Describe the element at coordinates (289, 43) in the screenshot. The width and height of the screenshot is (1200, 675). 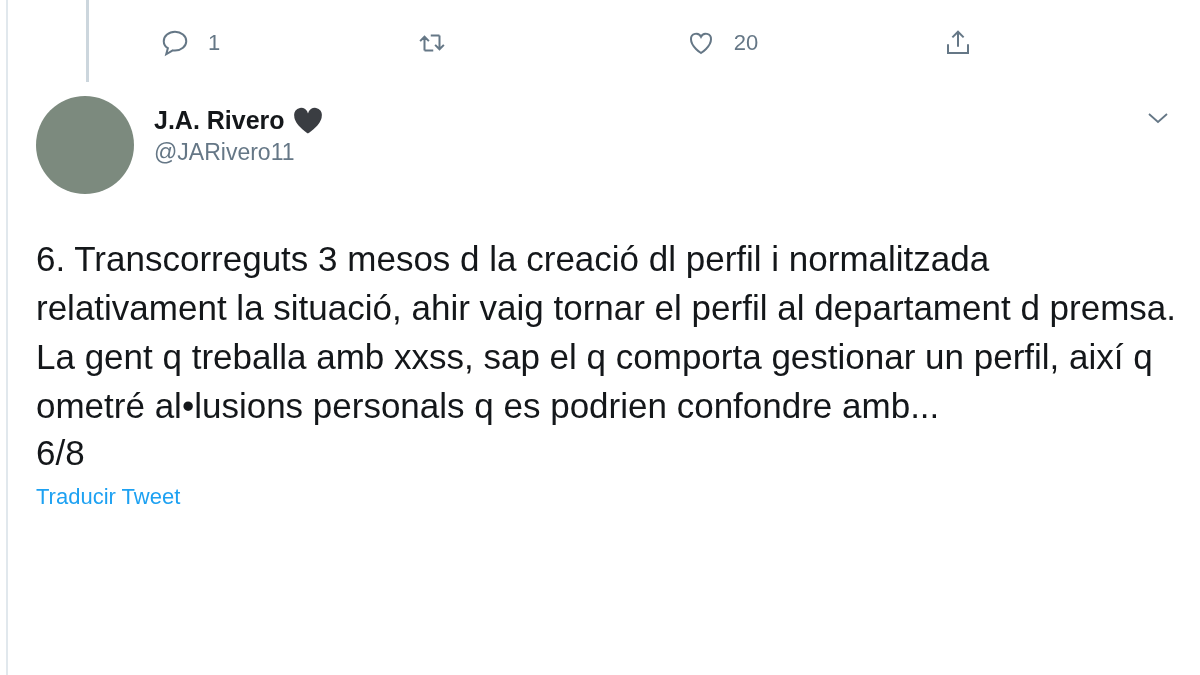
I see `reply-button: 1` at that location.